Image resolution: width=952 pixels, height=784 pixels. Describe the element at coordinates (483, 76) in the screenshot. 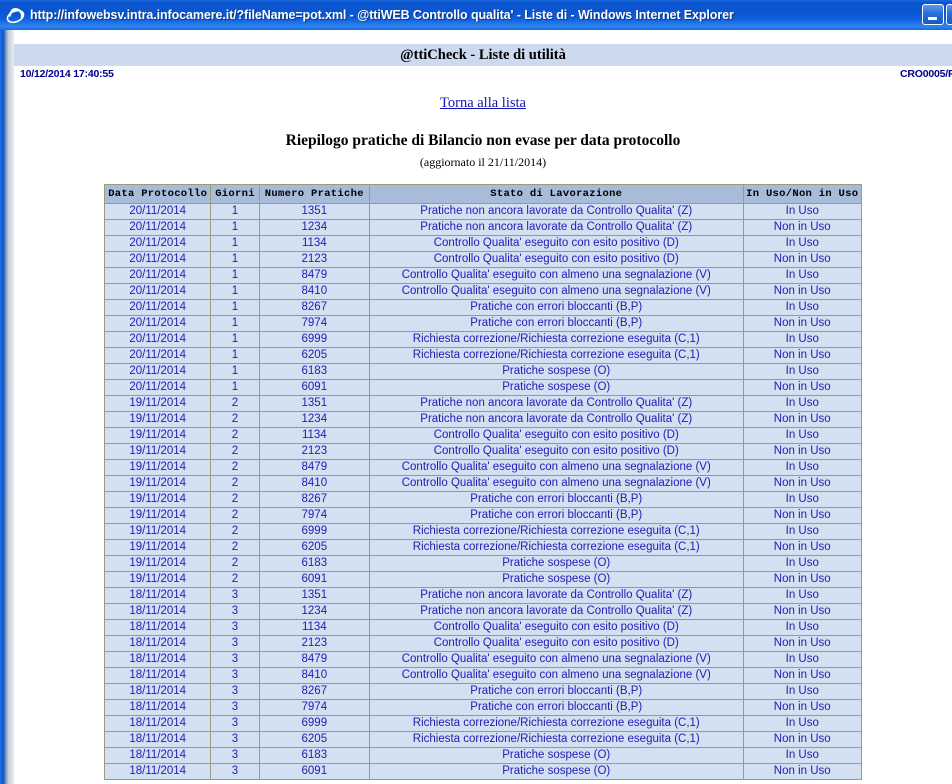

I see `meta-row: 10/12/2014 17:40:55 CRO0005/RO` at that location.